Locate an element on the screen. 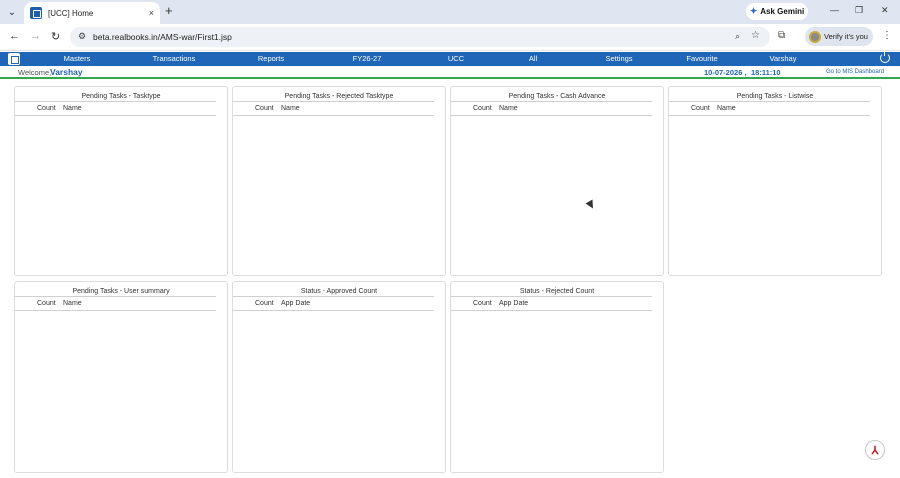 This screenshot has height=478, width=900. zoom-icon: ⌕ is located at coordinates (737, 36).